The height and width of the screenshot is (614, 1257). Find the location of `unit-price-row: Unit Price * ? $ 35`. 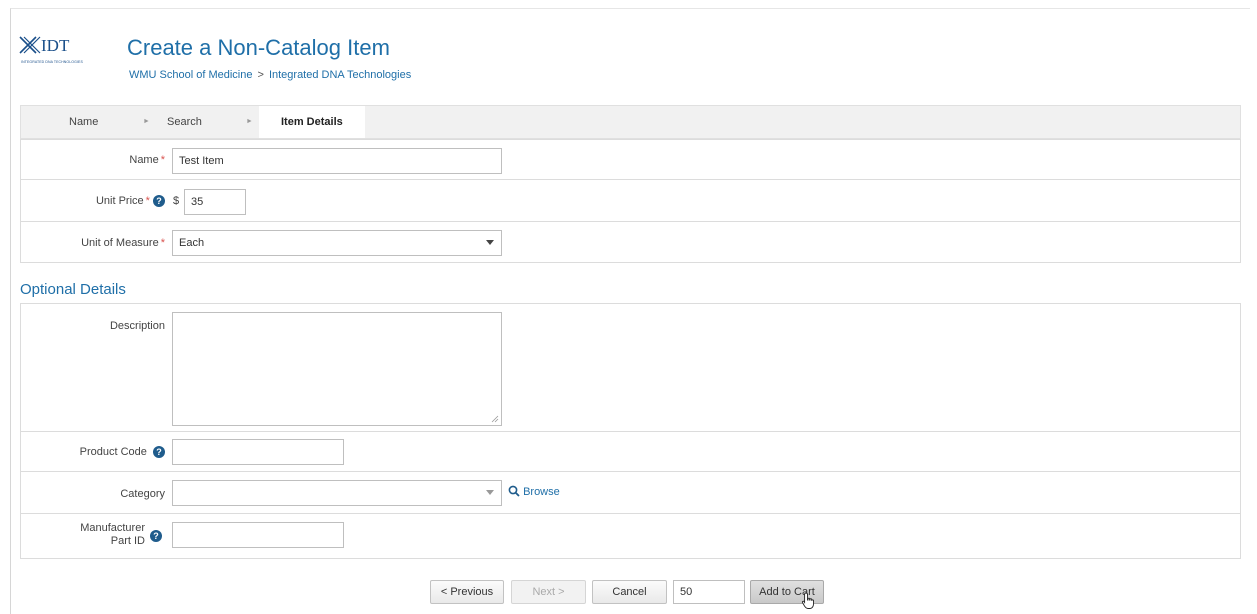

unit-price-row: Unit Price * ? $ 35 is located at coordinates (630, 201).